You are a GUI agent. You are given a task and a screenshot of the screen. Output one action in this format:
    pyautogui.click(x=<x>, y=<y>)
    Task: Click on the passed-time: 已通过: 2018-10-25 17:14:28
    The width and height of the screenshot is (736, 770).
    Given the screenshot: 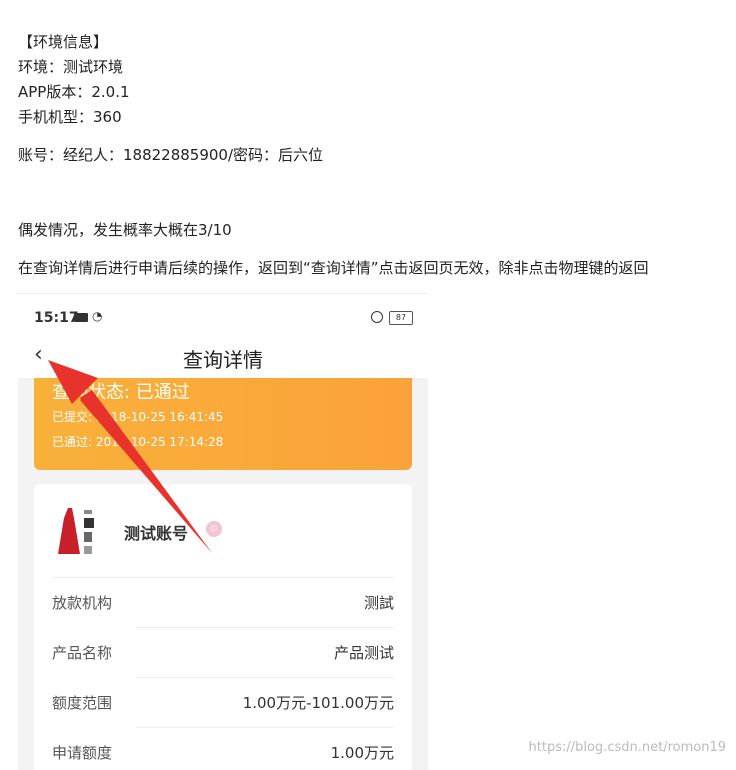 What is the action you would take?
    pyautogui.click(x=138, y=442)
    